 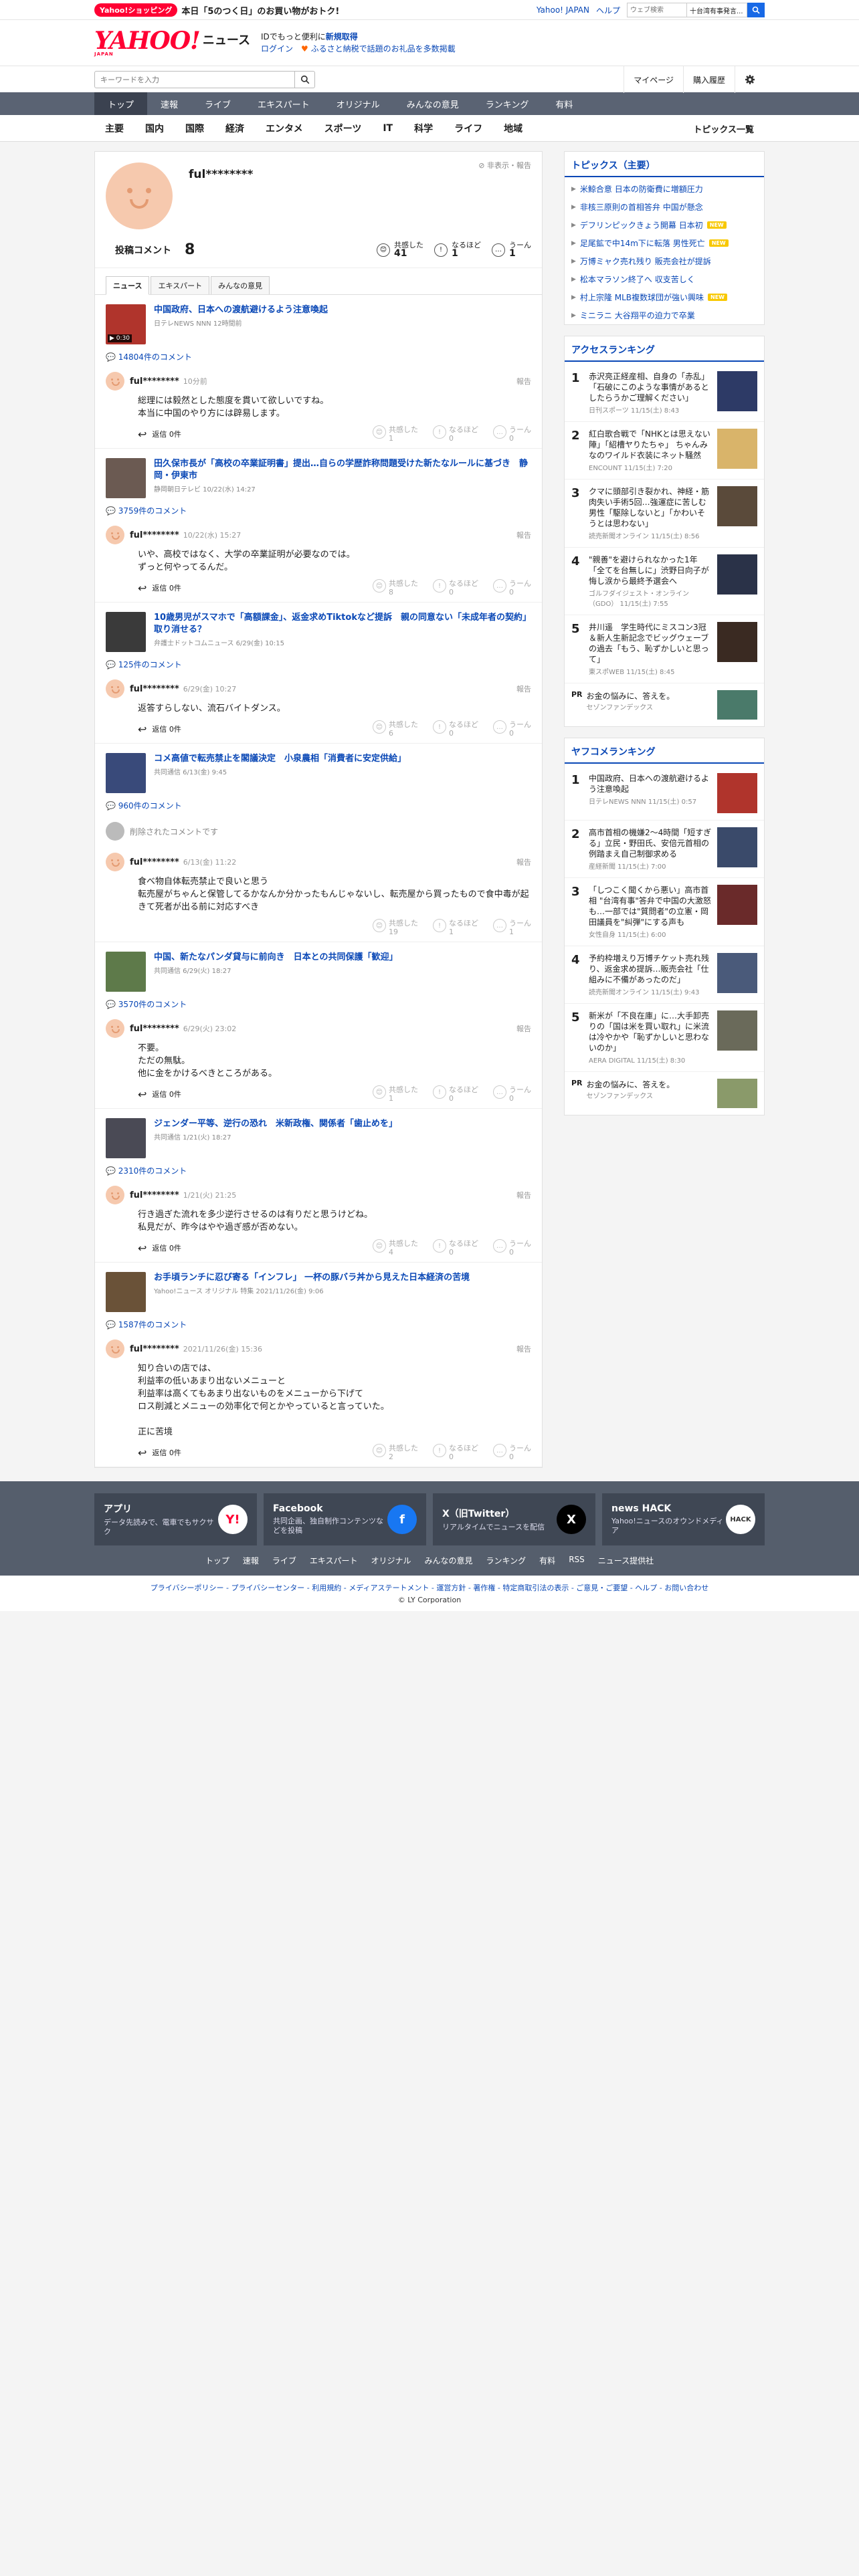 I want to click on web-search-input, so click(x=657, y=10).